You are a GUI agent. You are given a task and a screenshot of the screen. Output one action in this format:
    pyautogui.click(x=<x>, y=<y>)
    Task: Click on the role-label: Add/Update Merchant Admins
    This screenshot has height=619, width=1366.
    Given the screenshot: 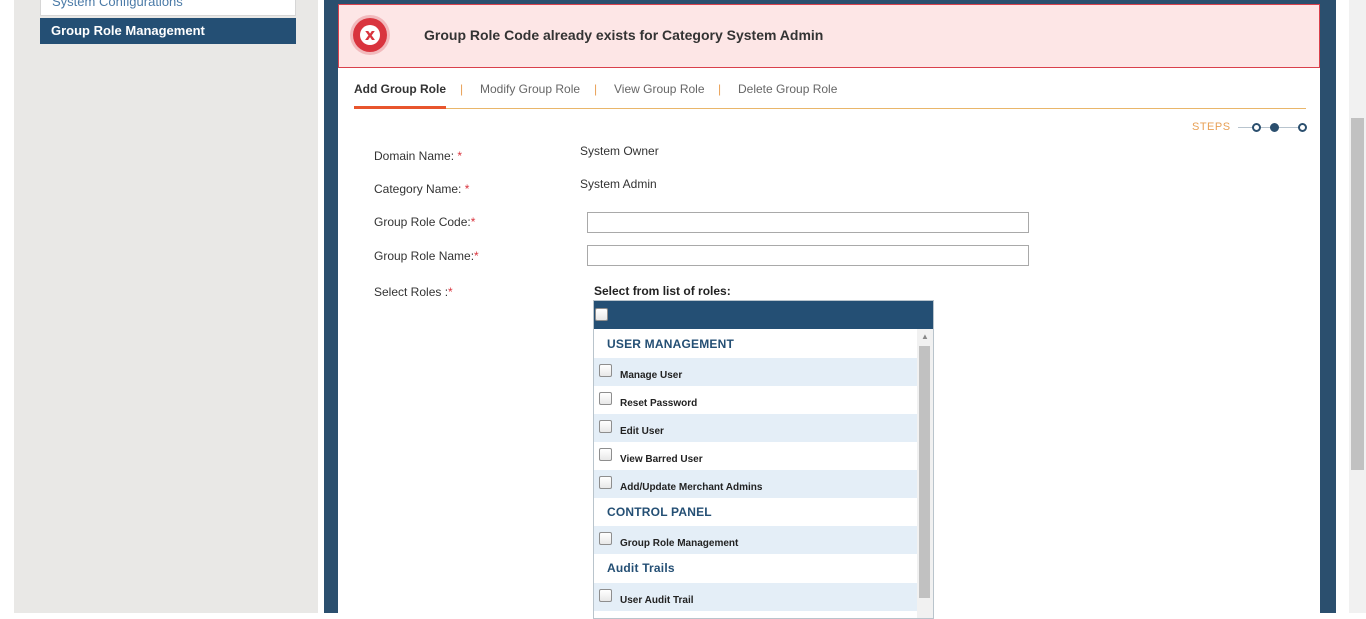 What is the action you would take?
    pyautogui.click(x=691, y=487)
    